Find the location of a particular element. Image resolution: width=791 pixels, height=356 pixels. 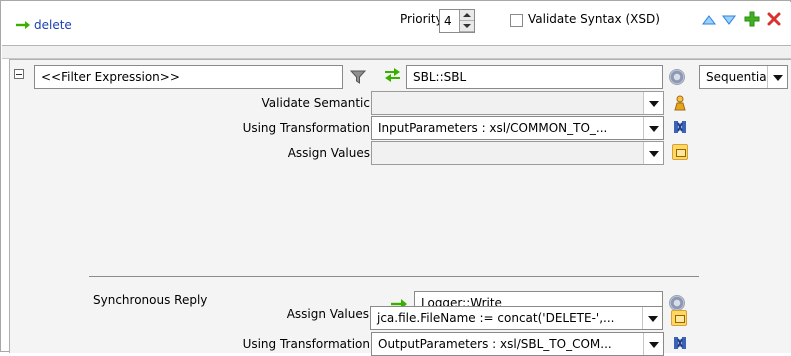

routing-mode-select: Sequential is located at coordinates (743, 77).